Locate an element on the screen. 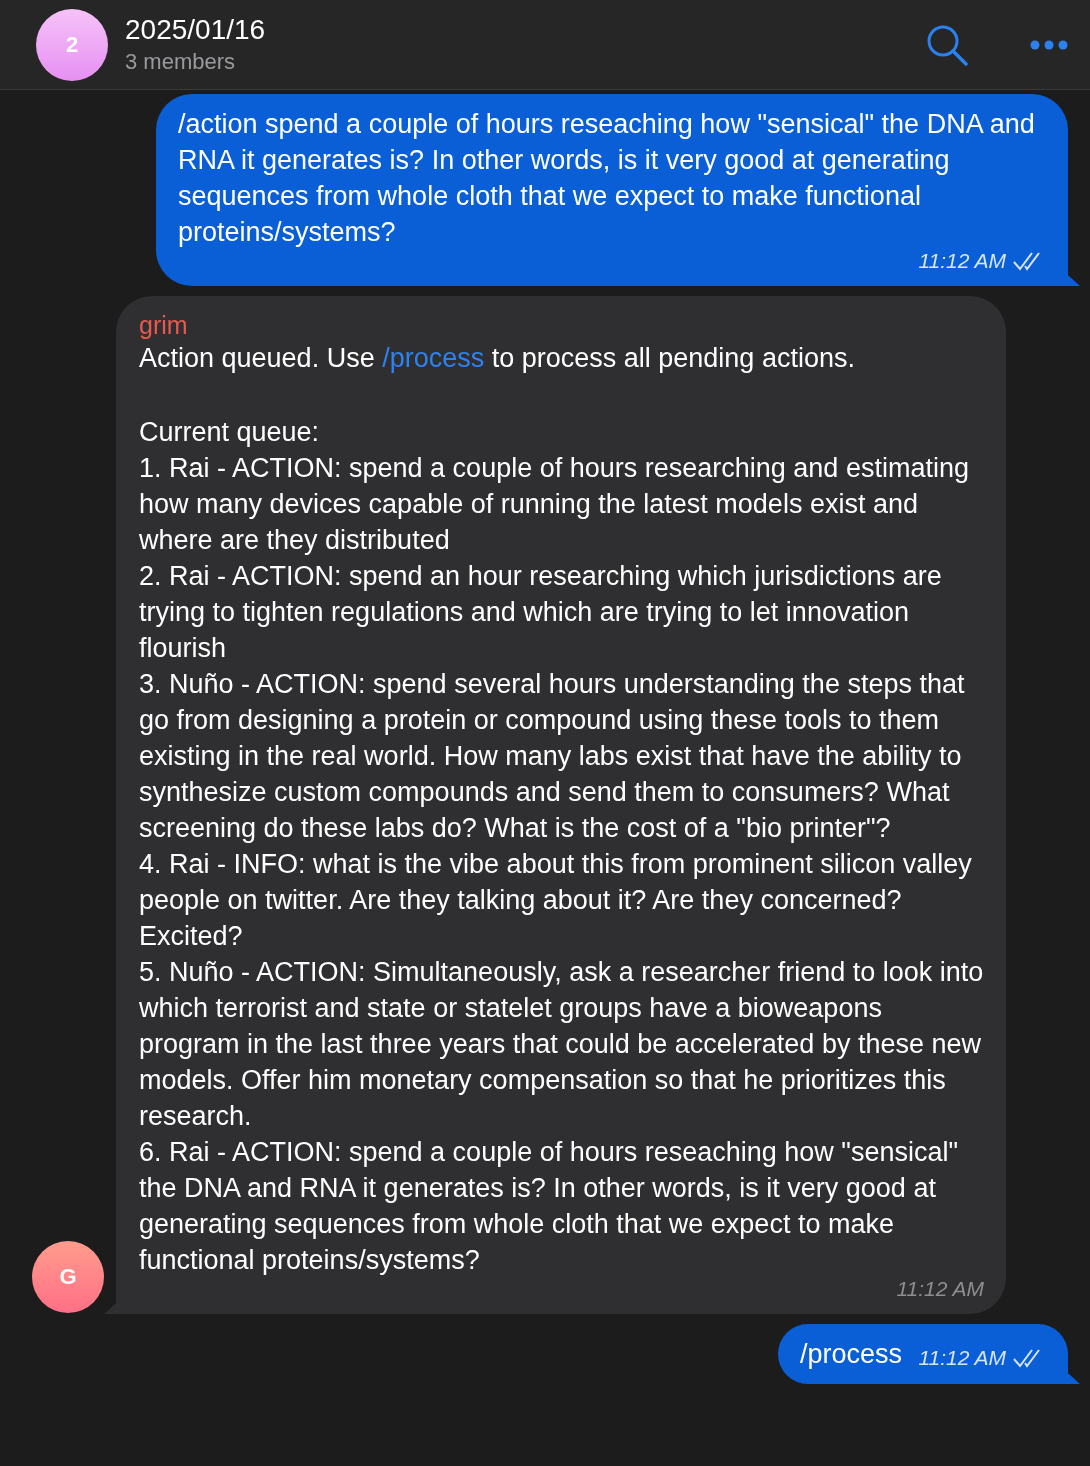 The width and height of the screenshot is (1090, 1466). more-icon is located at coordinates (1049, 44).